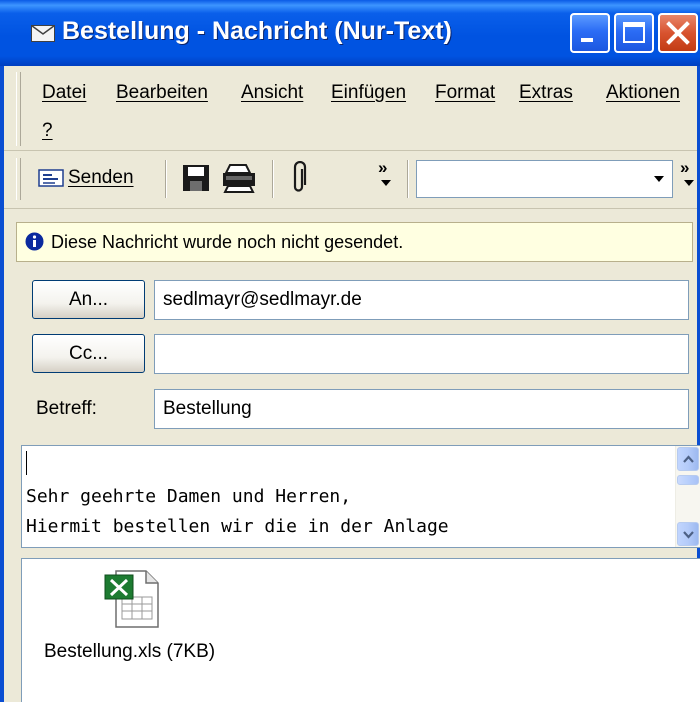 The width and height of the screenshot is (700, 702). What do you see at coordinates (239, 178) in the screenshot?
I see `print-icon` at bounding box center [239, 178].